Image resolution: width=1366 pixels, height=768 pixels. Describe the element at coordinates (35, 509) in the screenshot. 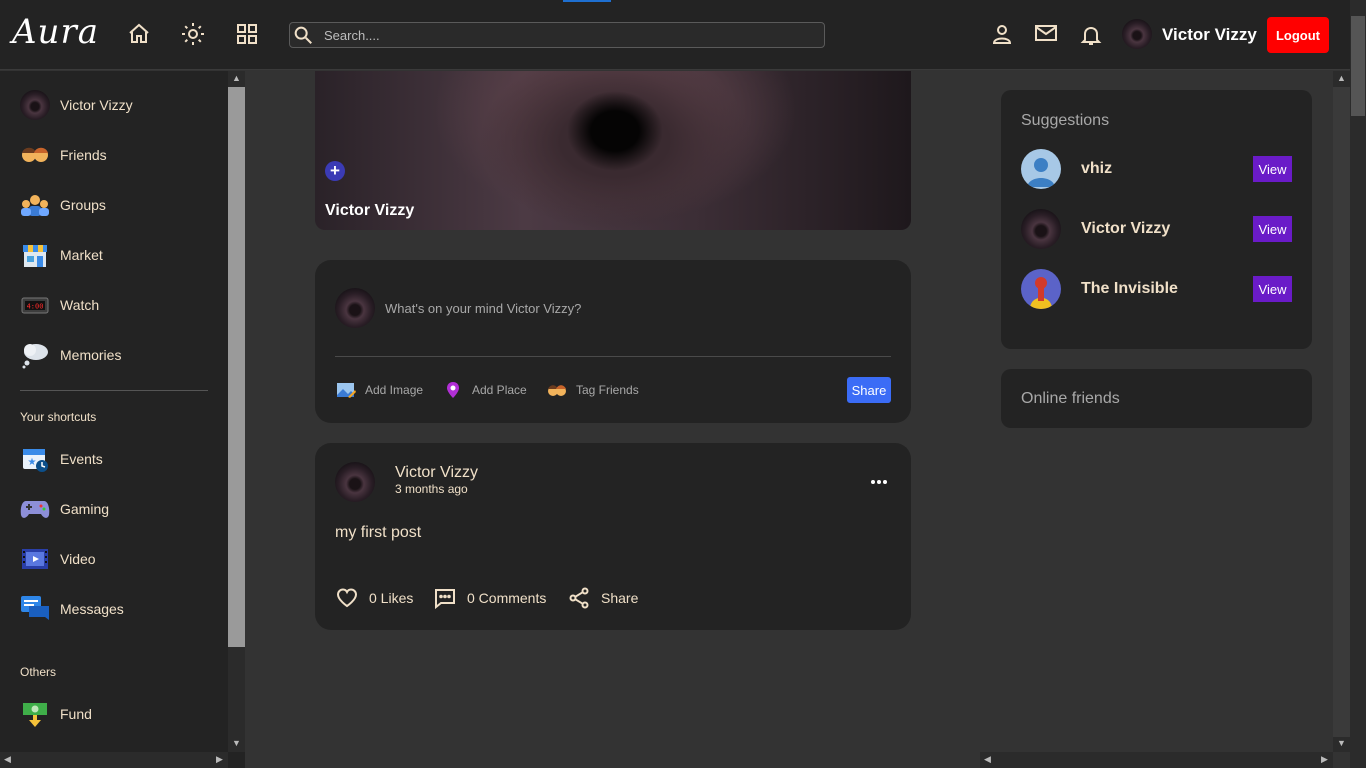

I see `gaming-icon` at that location.